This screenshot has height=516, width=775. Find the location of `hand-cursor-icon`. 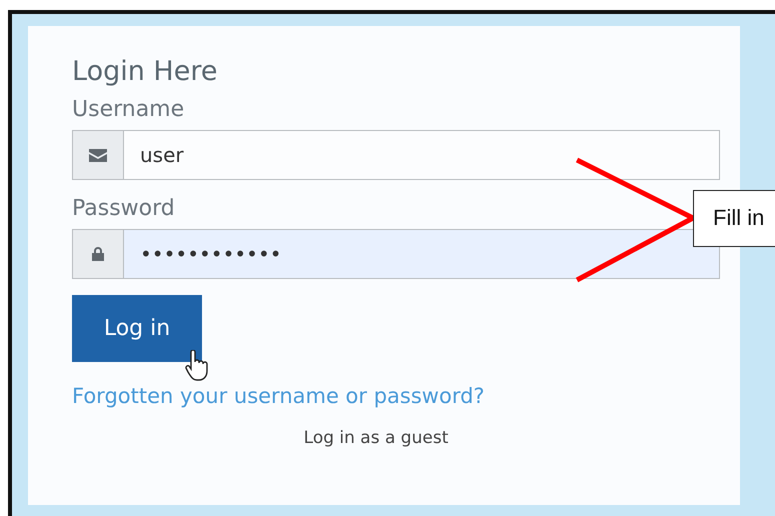

hand-cursor-icon is located at coordinates (196, 366).